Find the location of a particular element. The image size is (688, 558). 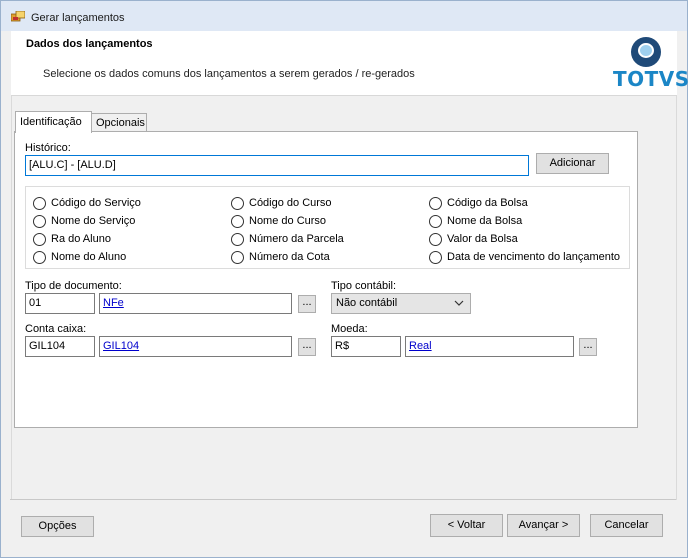

chevron-down-icon is located at coordinates (459, 303).